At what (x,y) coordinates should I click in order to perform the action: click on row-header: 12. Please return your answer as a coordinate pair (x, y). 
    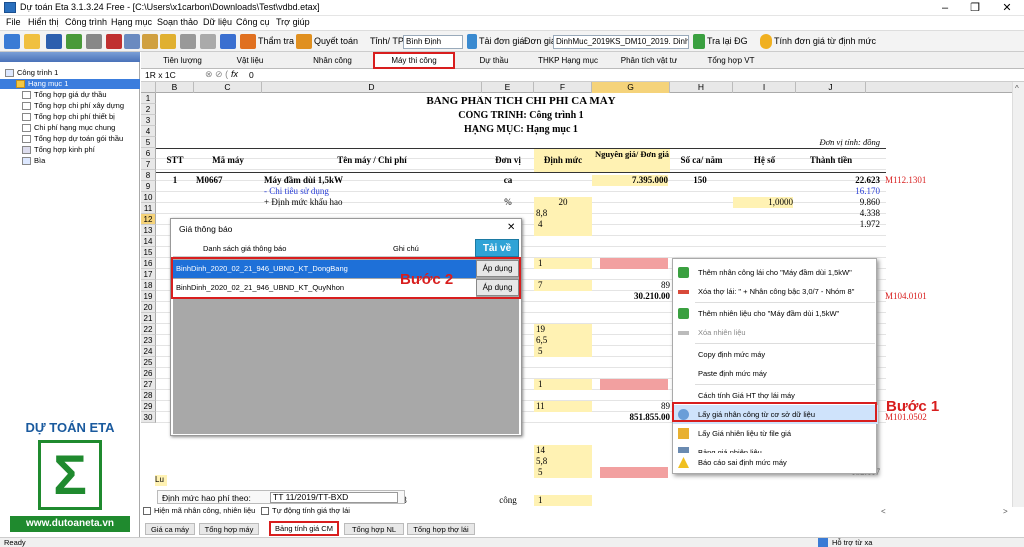
    Looking at the image, I should click on (148, 219).